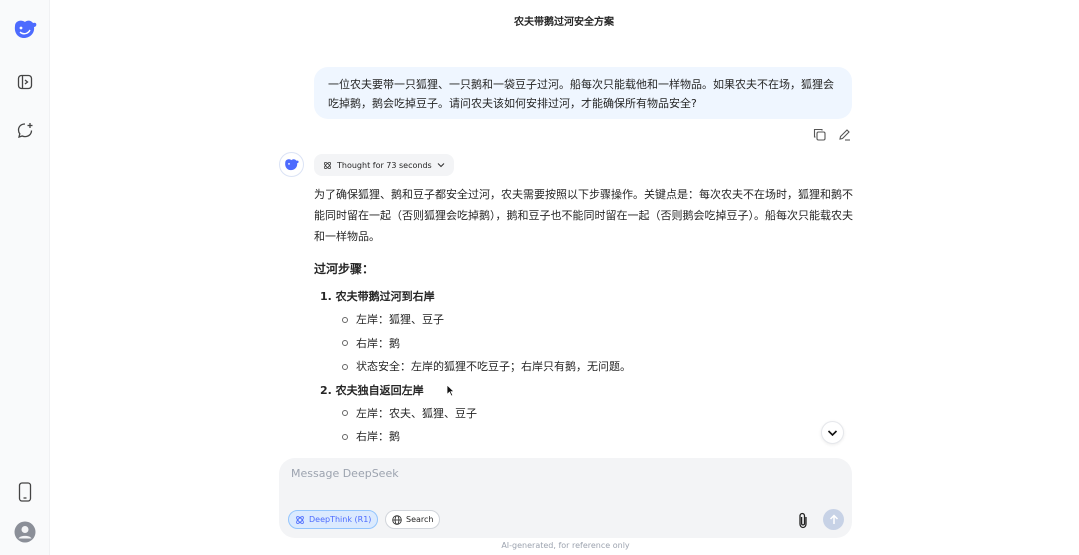 Image resolution: width=1079 pixels, height=555 pixels. Describe the element at coordinates (844, 134) in the screenshot. I see `edit-icon` at that location.